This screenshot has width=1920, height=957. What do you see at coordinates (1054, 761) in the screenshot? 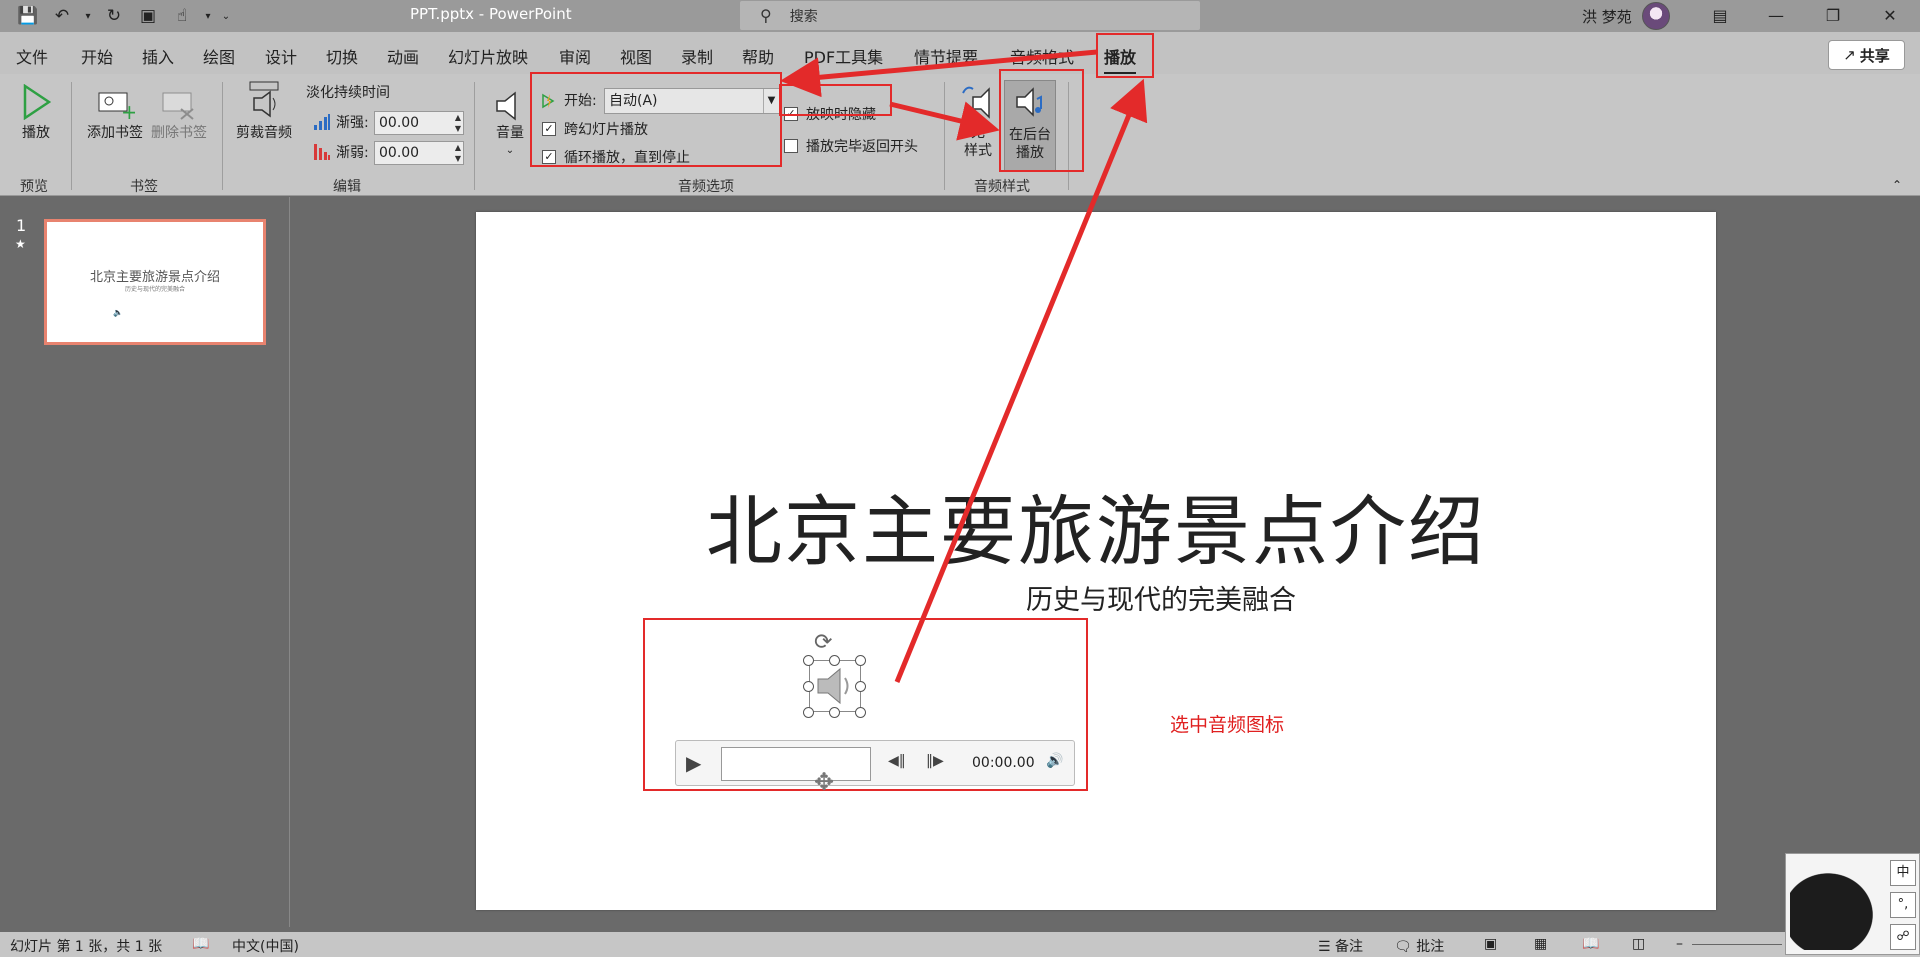
I see `player-volume-icon: 🔊` at bounding box center [1054, 761].